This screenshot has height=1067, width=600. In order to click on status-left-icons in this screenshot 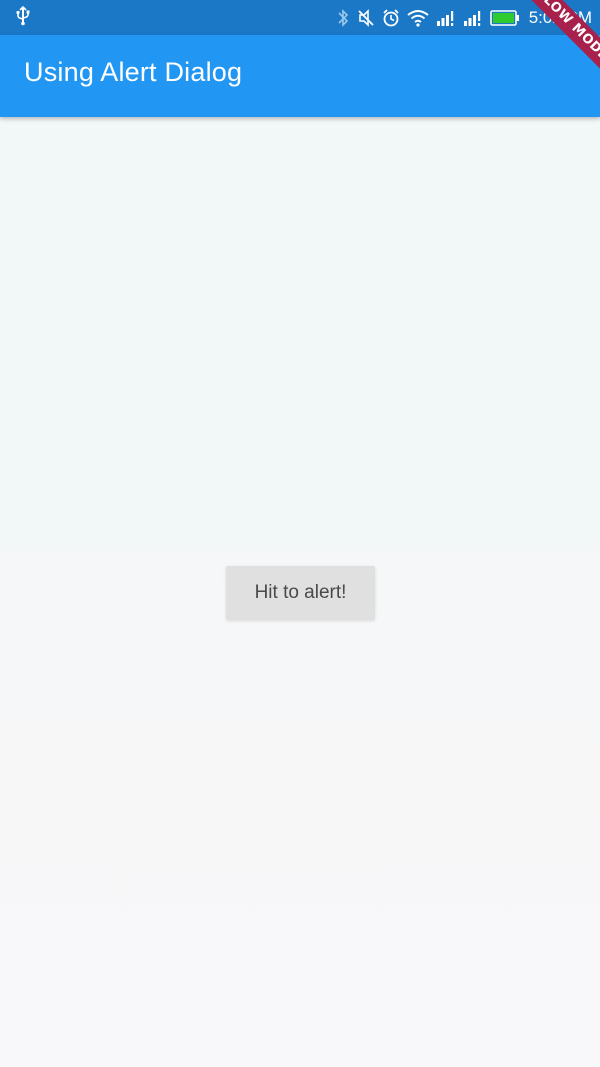, I will do `click(23, 18)`.